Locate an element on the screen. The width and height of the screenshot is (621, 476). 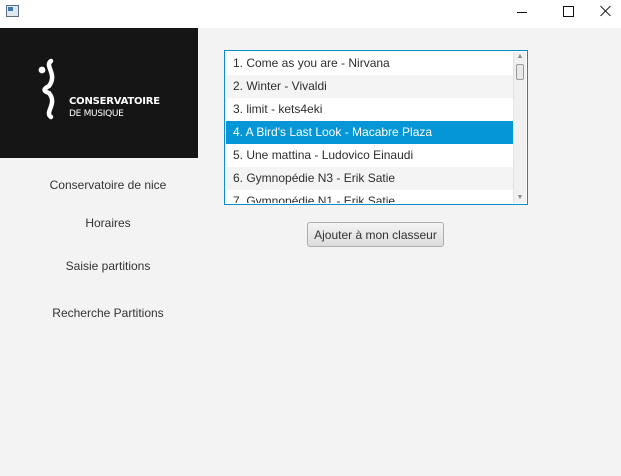
playlist-item: 1. Come as you are - Nirvana is located at coordinates (370, 63).